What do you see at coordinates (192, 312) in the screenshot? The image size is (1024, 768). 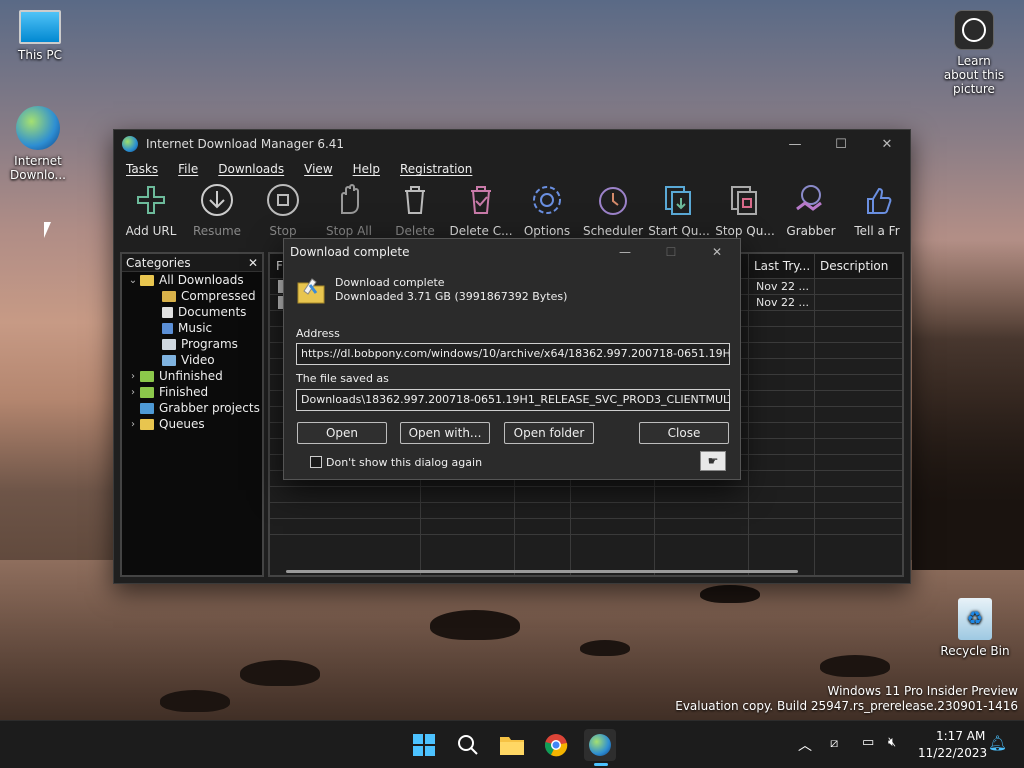 I see `tree-item-documents: Documents` at bounding box center [192, 312].